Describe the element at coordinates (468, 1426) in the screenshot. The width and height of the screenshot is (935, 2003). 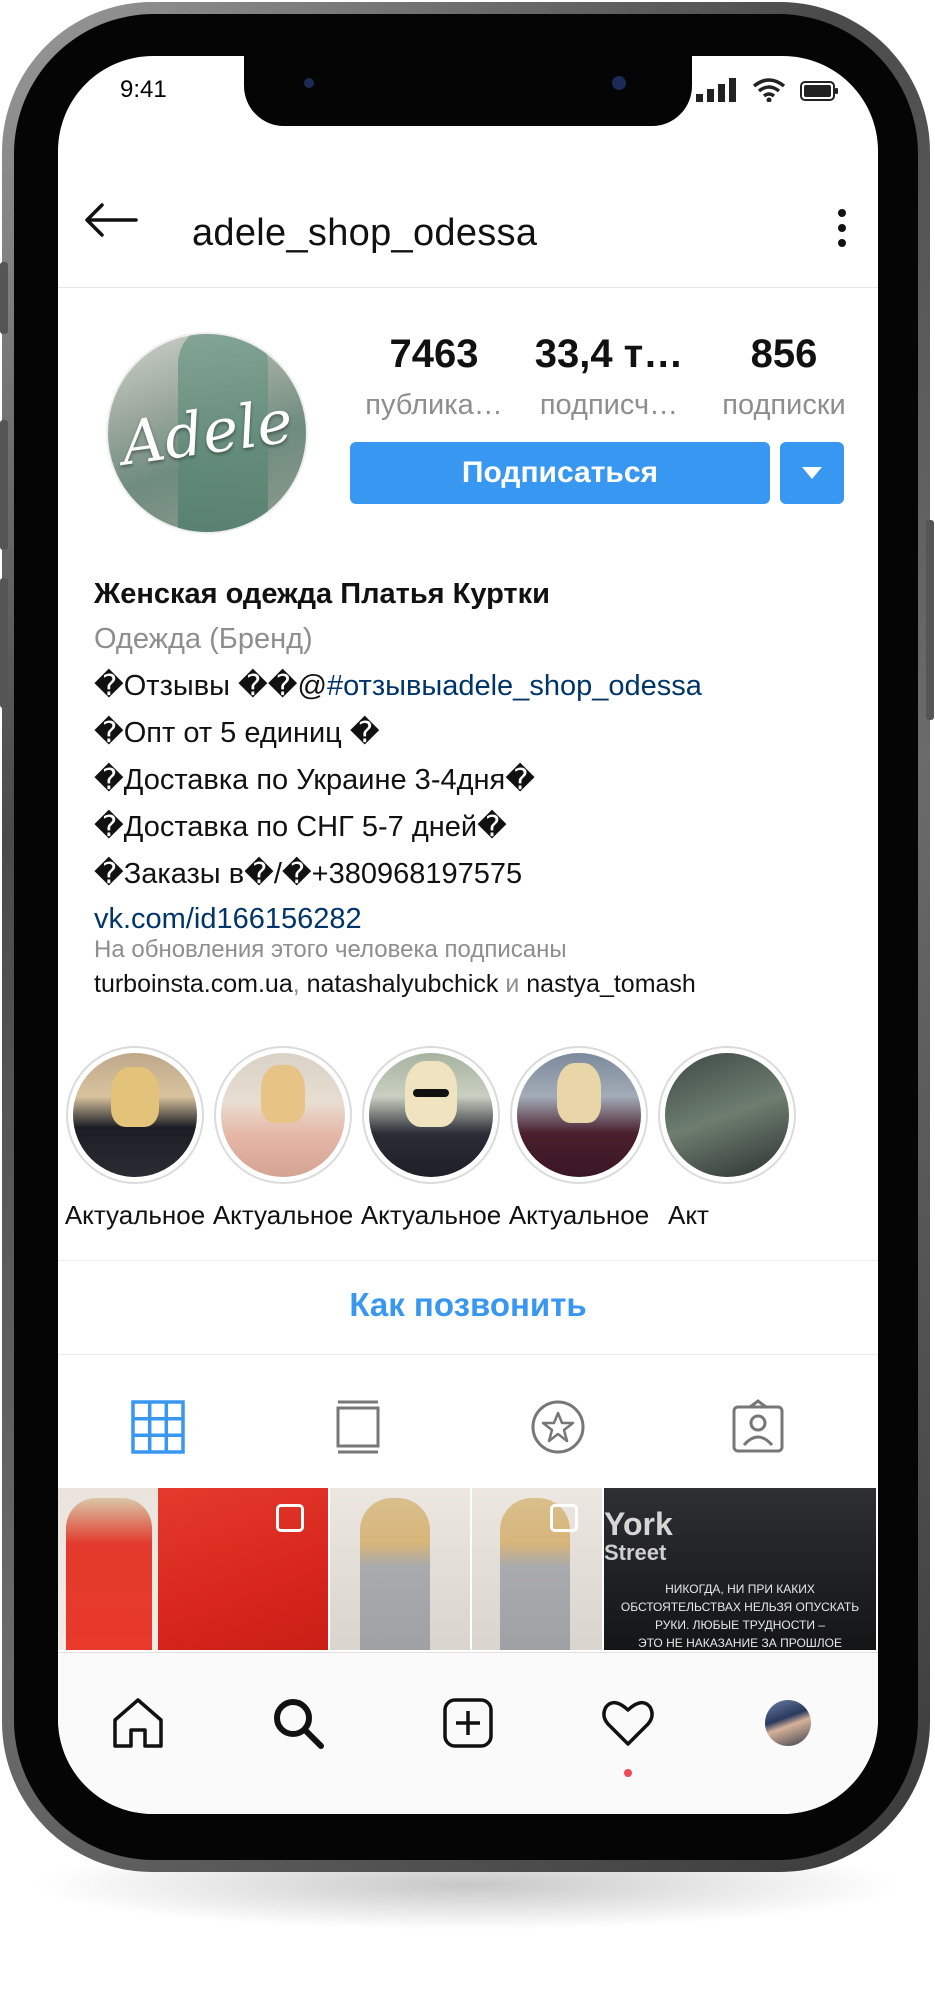
I see `profile-tabs` at that location.